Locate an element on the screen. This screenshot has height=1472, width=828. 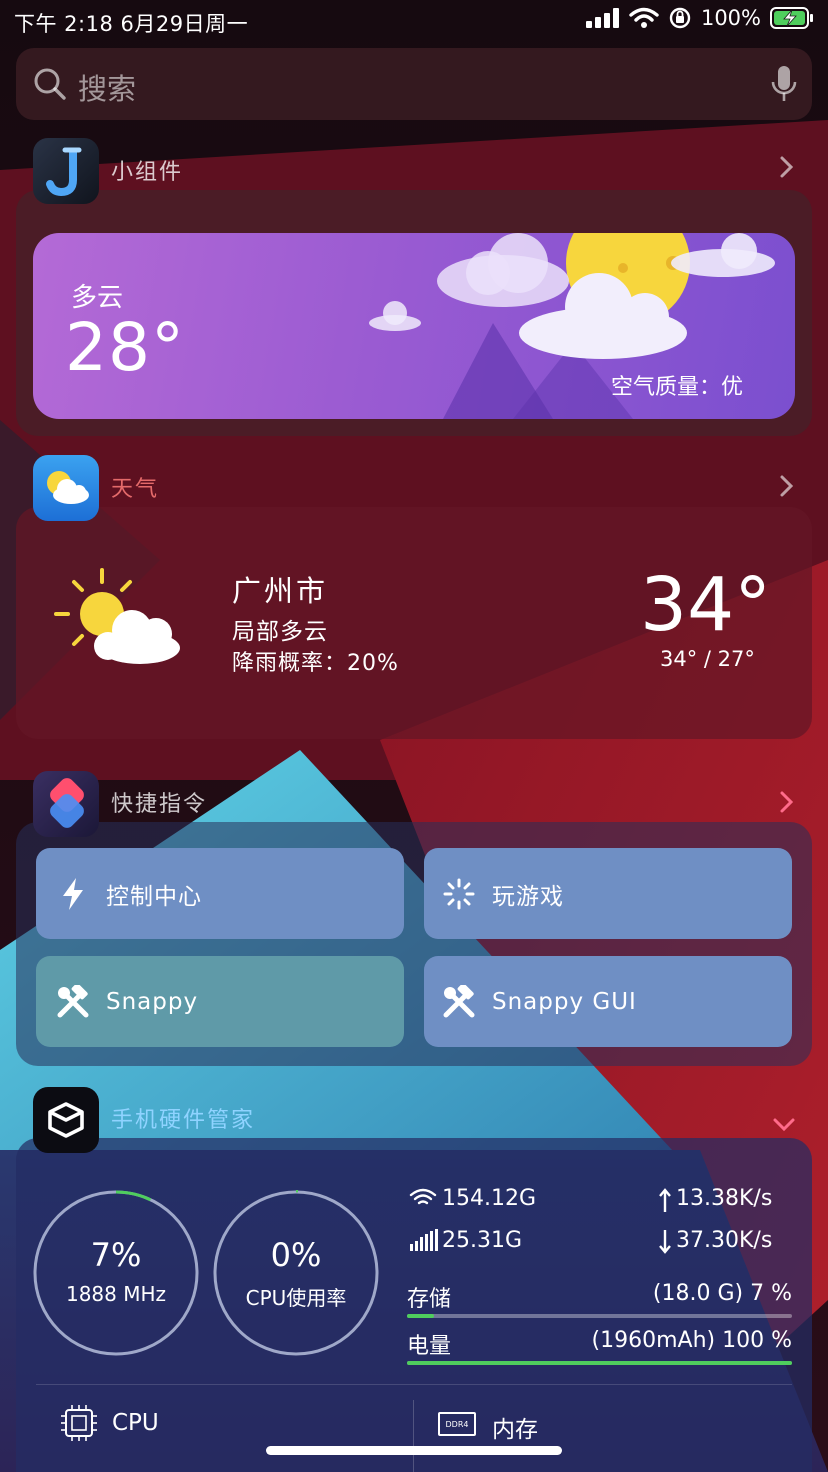
cpu-frequency-value: 1888 MHz is located at coordinates (116, 1294).